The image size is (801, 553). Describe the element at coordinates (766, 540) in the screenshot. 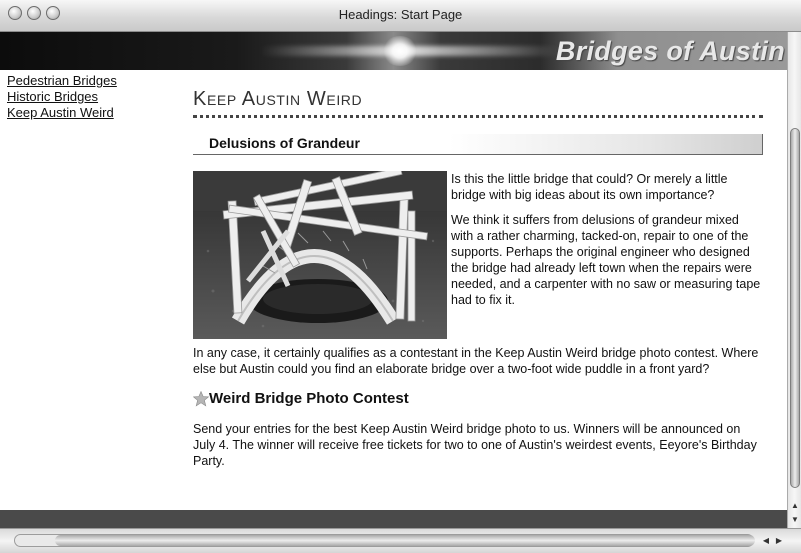

I see `arrow-left-icon: ◀` at that location.